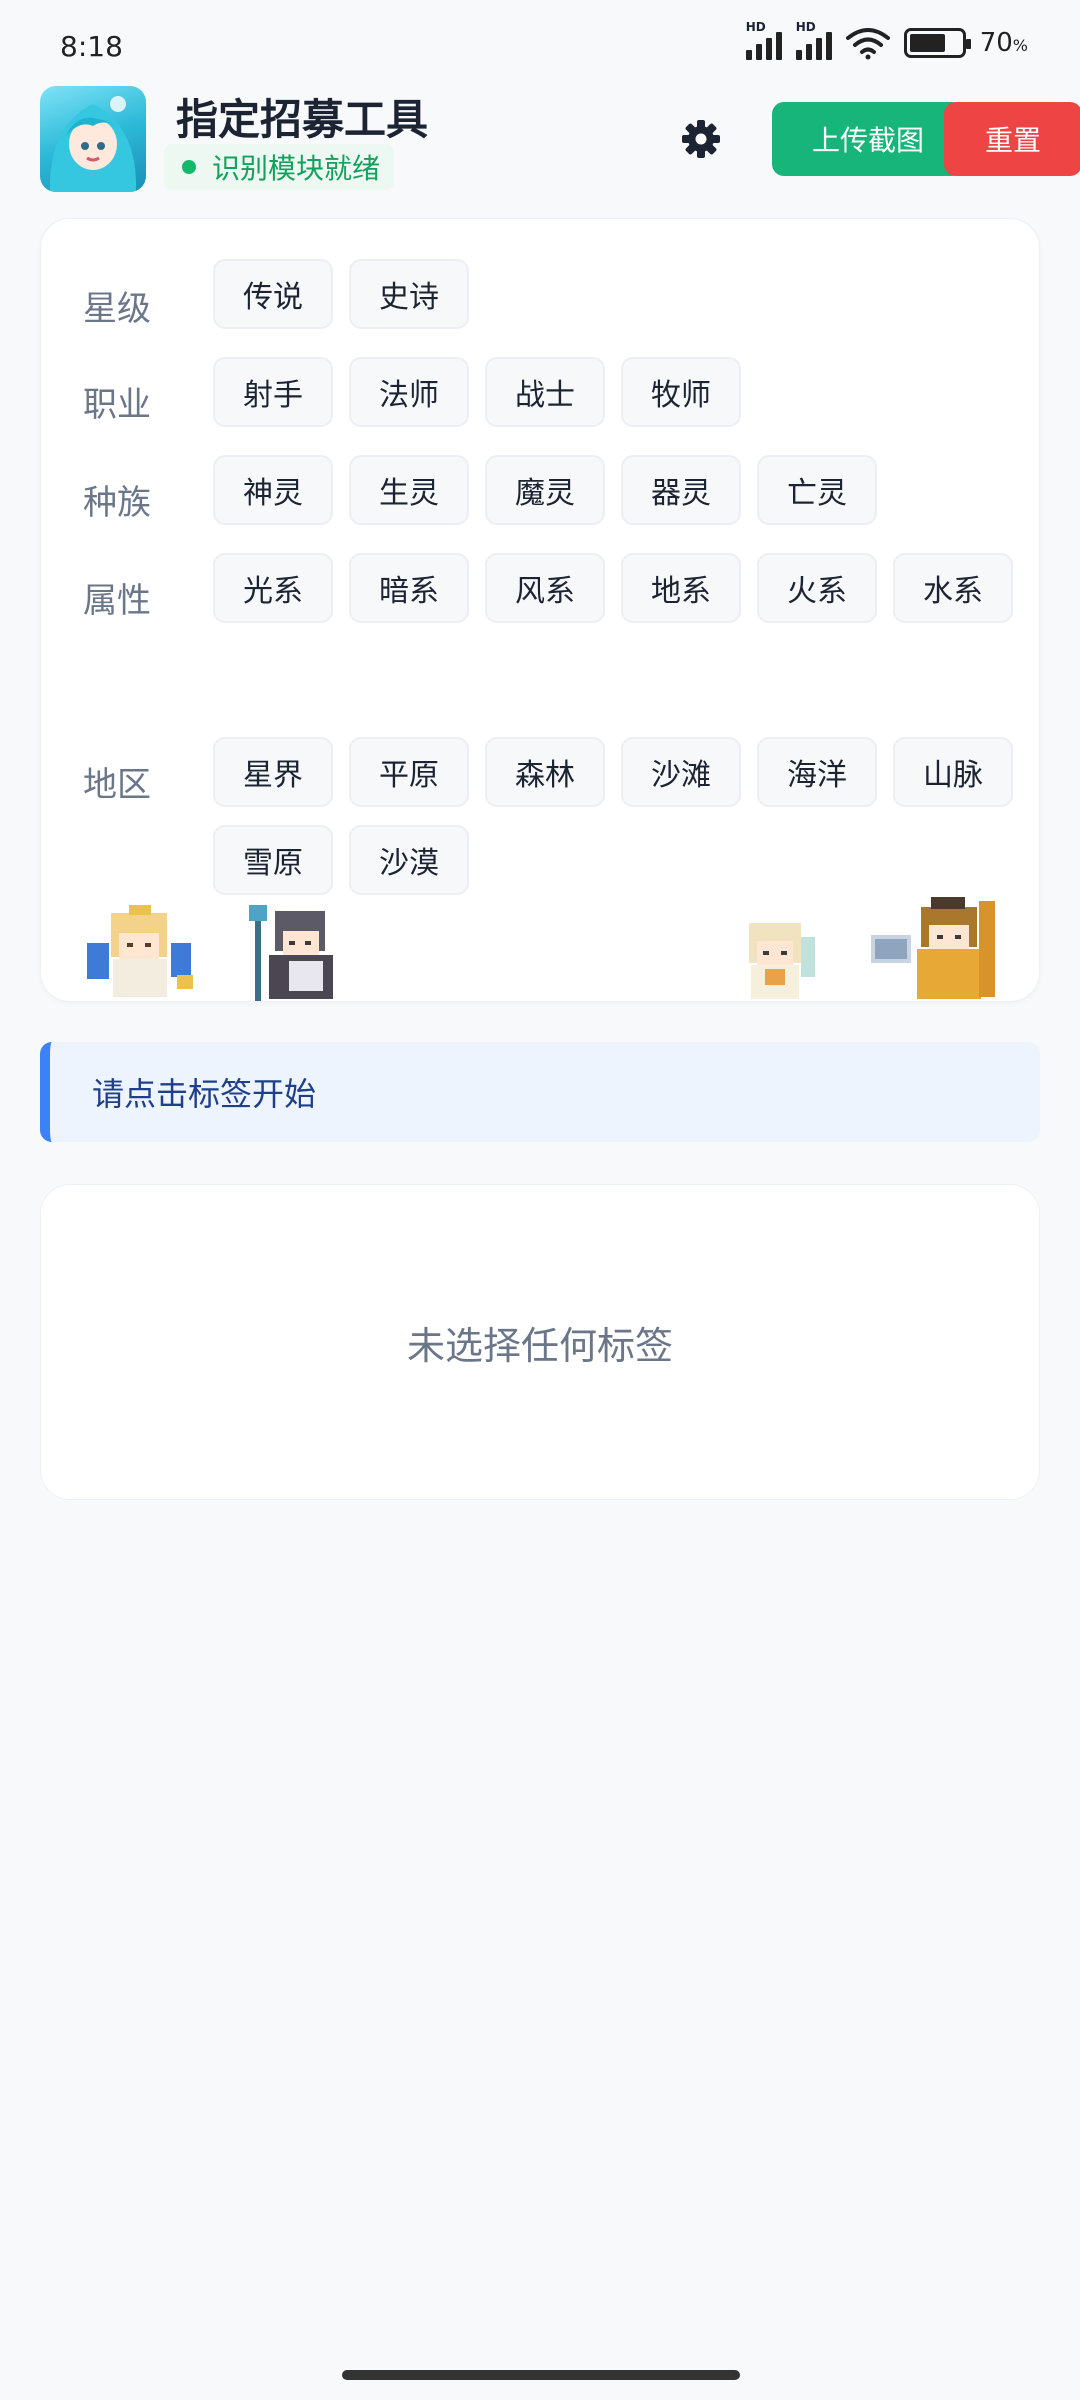 The height and width of the screenshot is (2400, 1080). What do you see at coordinates (560, 141) in the screenshot?
I see `app-header: 指定招募工具 识别模块就绪 上传截图 重置` at bounding box center [560, 141].